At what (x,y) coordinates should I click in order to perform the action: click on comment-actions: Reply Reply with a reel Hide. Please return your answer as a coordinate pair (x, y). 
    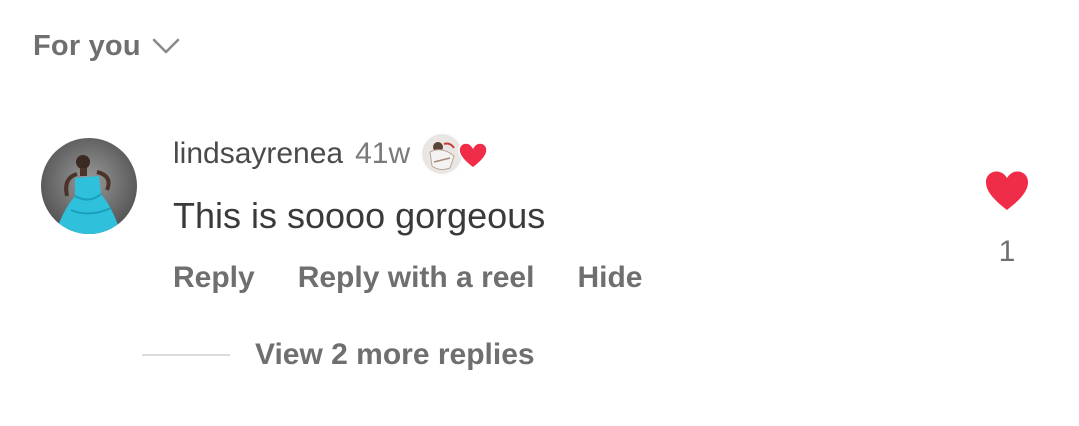
    Looking at the image, I should click on (407, 278).